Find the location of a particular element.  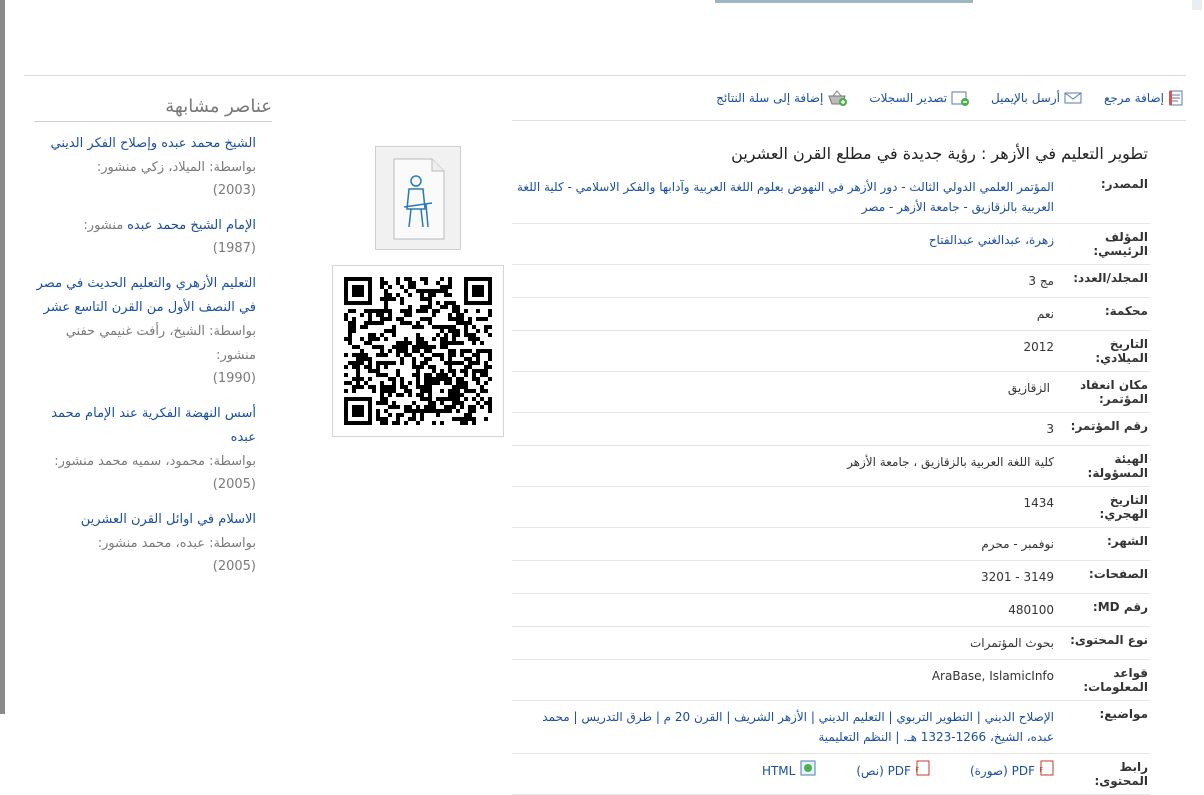

subjects-label: مواضيع: is located at coordinates (1123, 714).